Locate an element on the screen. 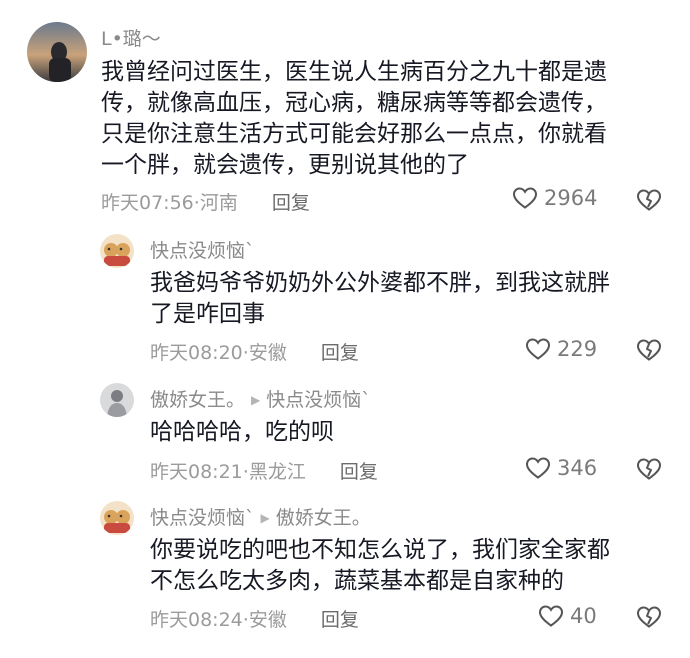  like-button: 40 is located at coordinates (567, 616).